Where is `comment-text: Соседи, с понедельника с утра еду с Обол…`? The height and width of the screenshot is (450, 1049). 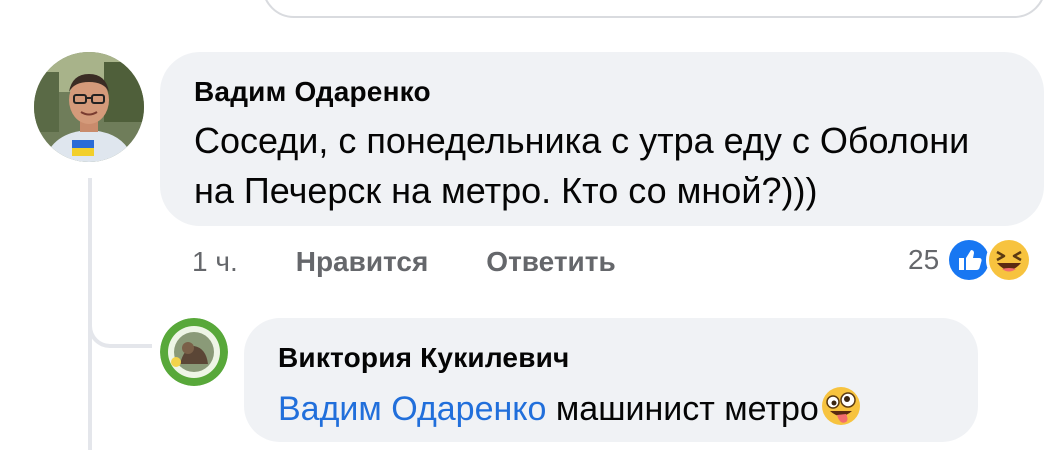 comment-text: Соседи, с понедельника с утра еду с Обол… is located at coordinates (582, 165).